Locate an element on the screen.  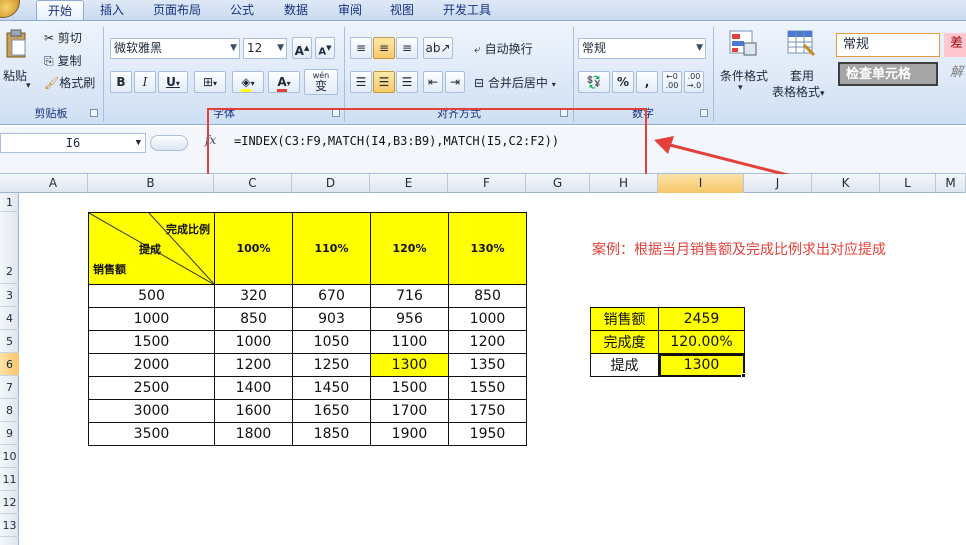
commission-cell: 1050 is located at coordinates (331, 342).